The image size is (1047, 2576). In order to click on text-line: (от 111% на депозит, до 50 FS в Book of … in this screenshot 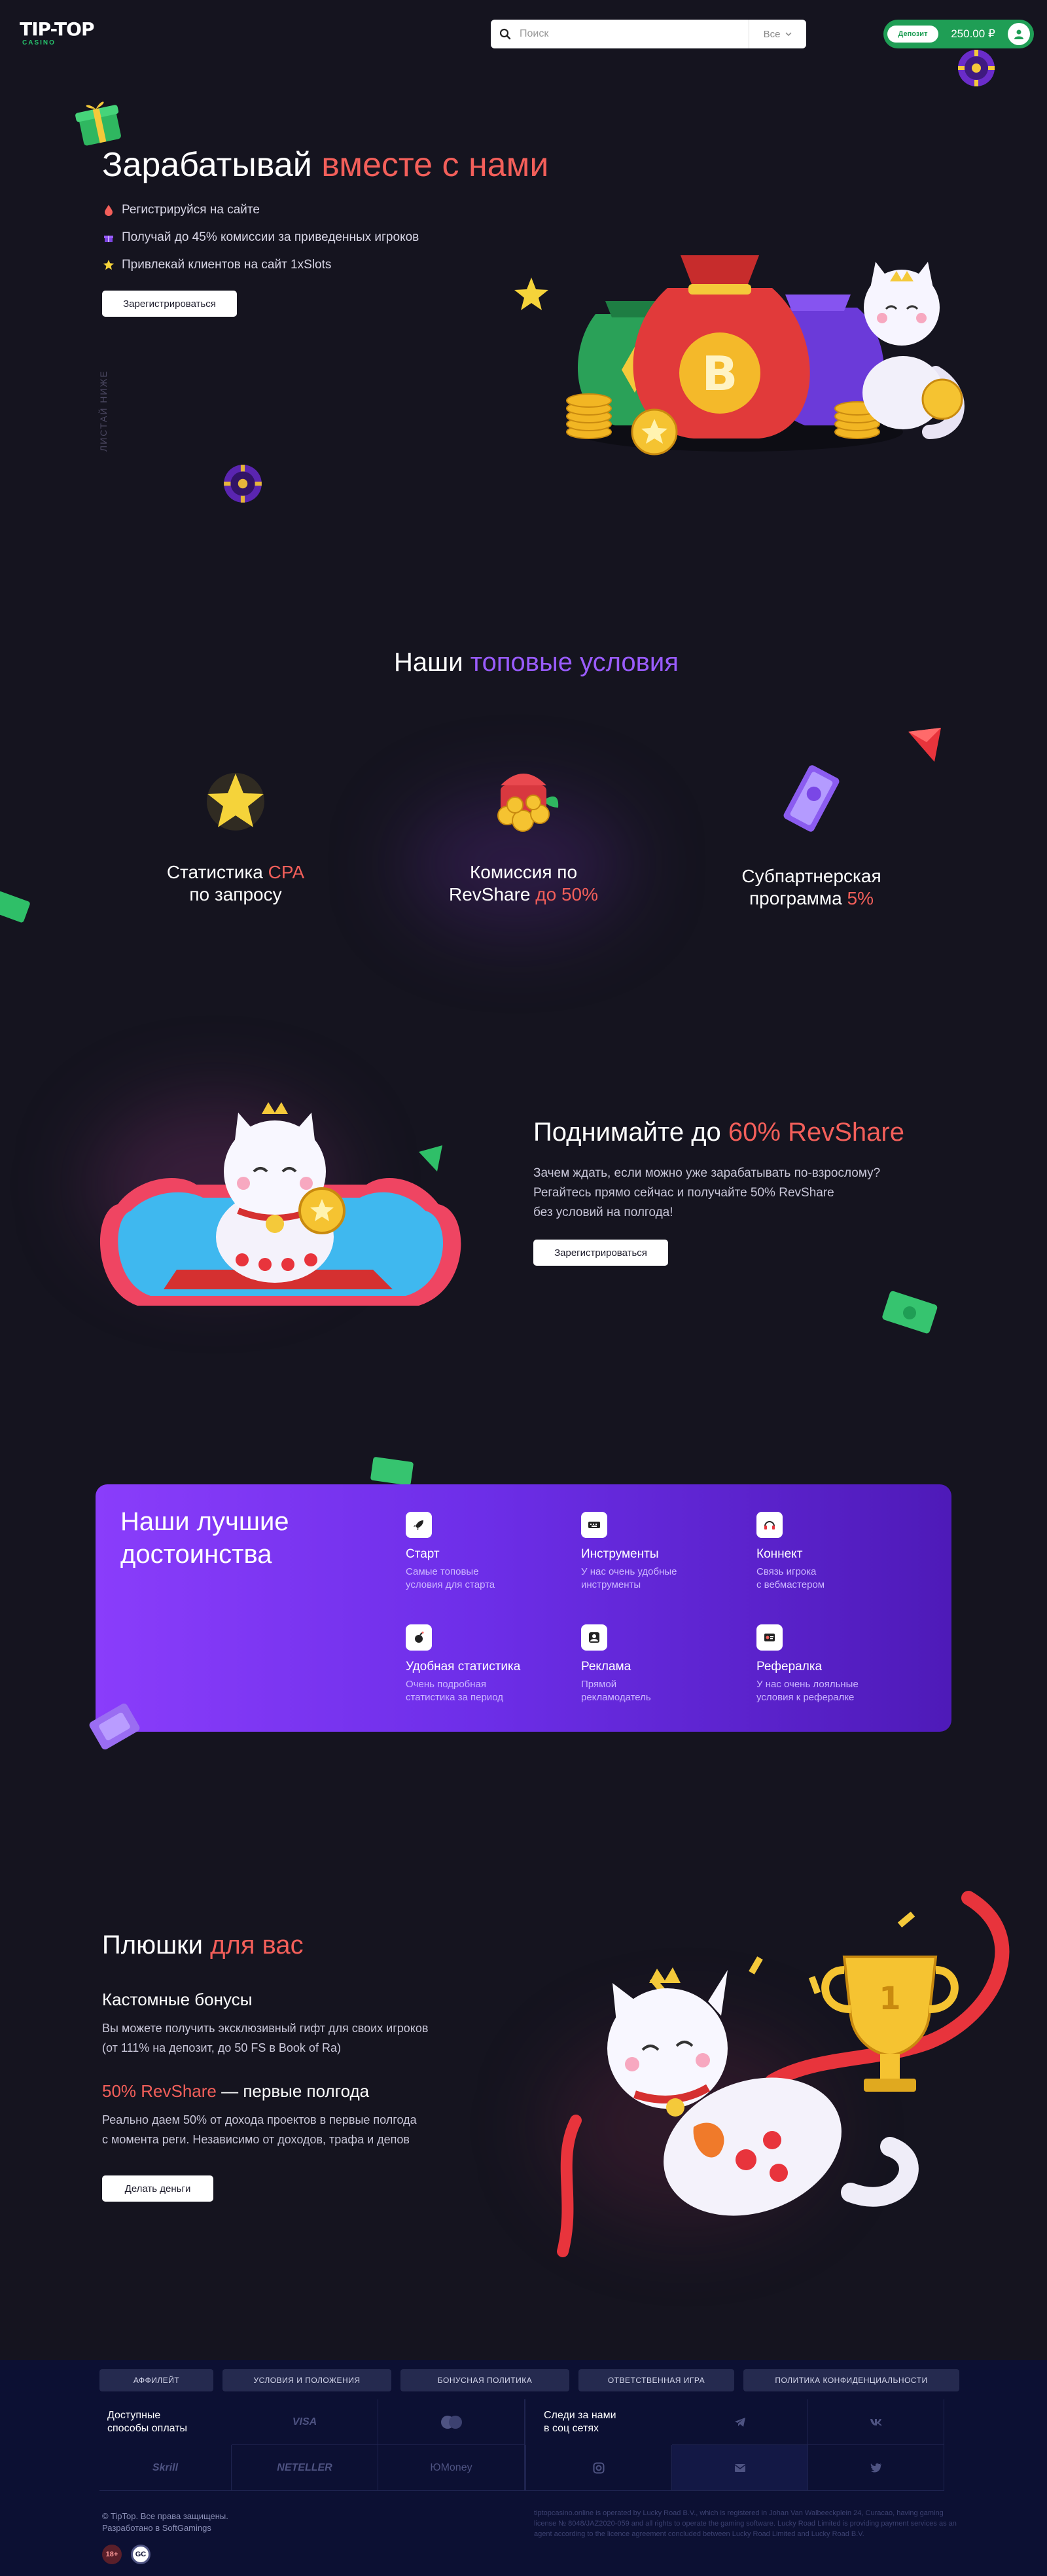, I will do `click(222, 2047)`.